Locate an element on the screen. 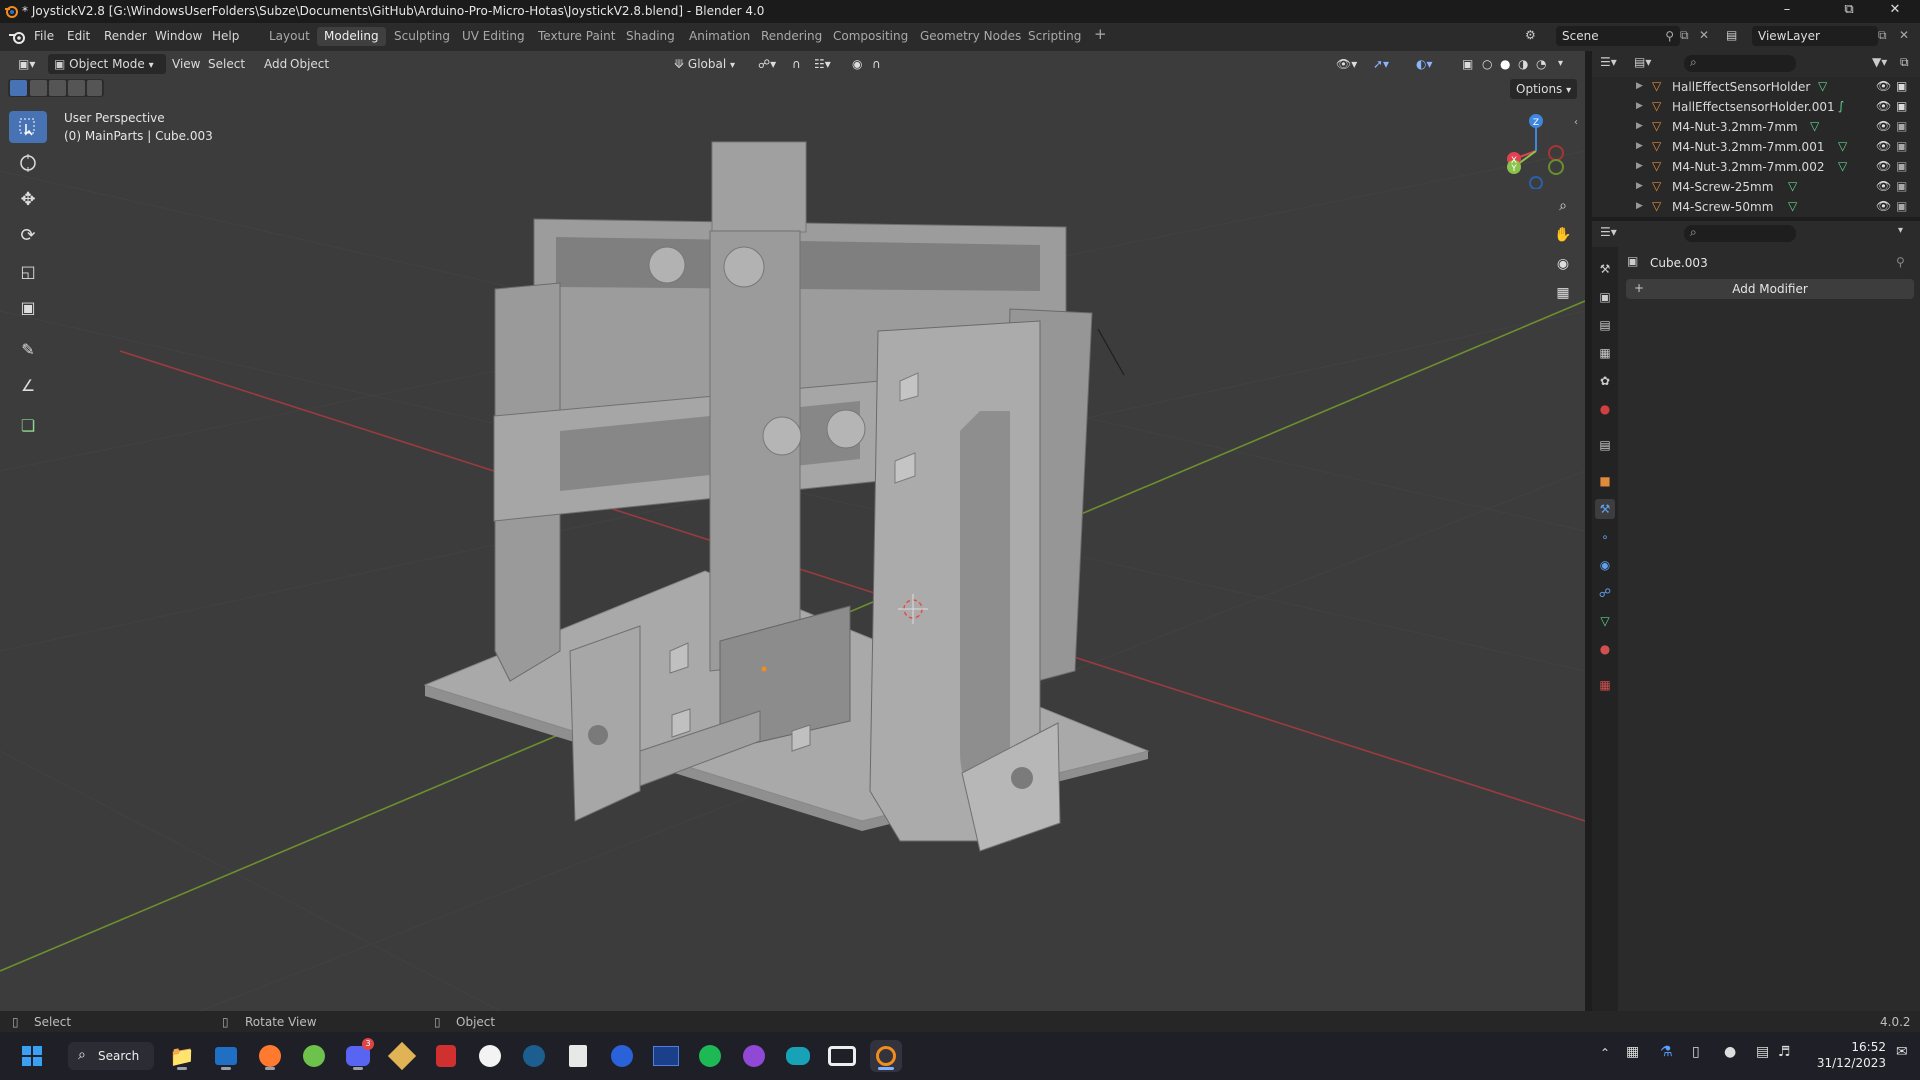 This screenshot has width=1920, height=1080. tab-shading: Shading is located at coordinates (650, 36).